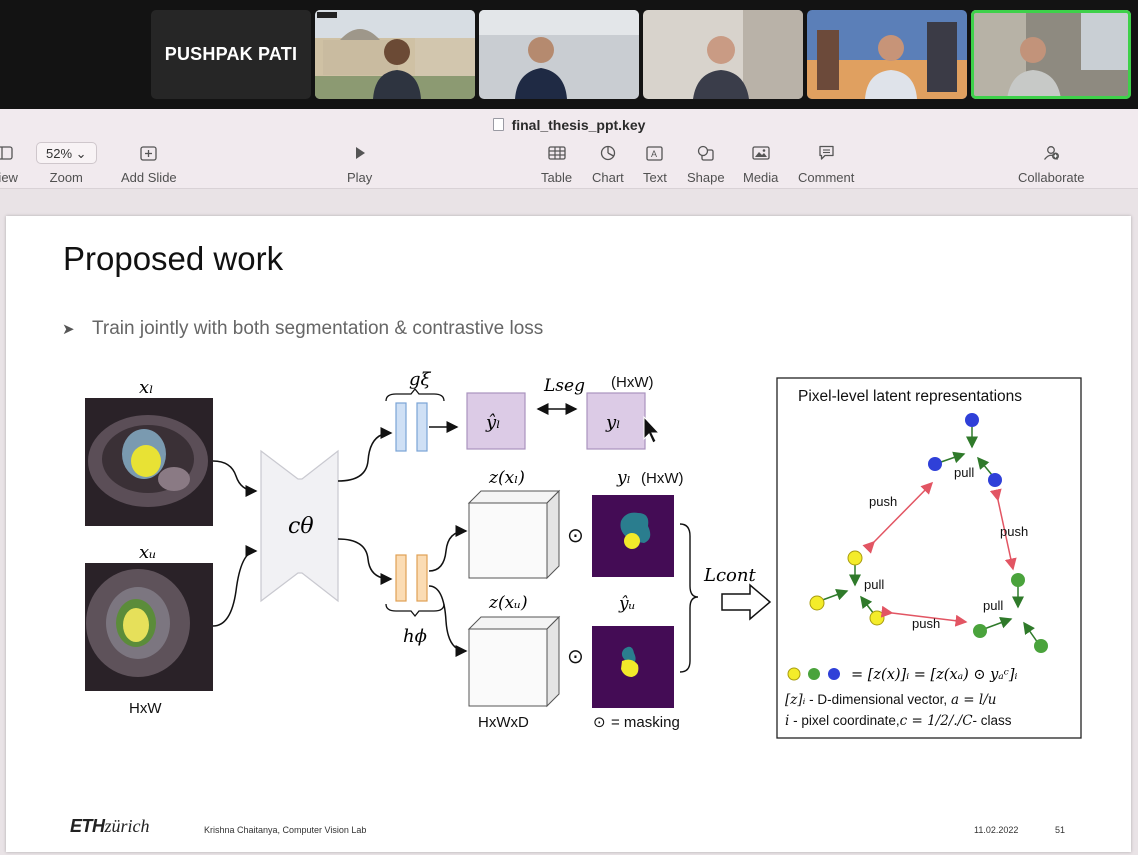  What do you see at coordinates (996, 830) in the screenshot?
I see `footer-date: 11.02.2022` at bounding box center [996, 830].